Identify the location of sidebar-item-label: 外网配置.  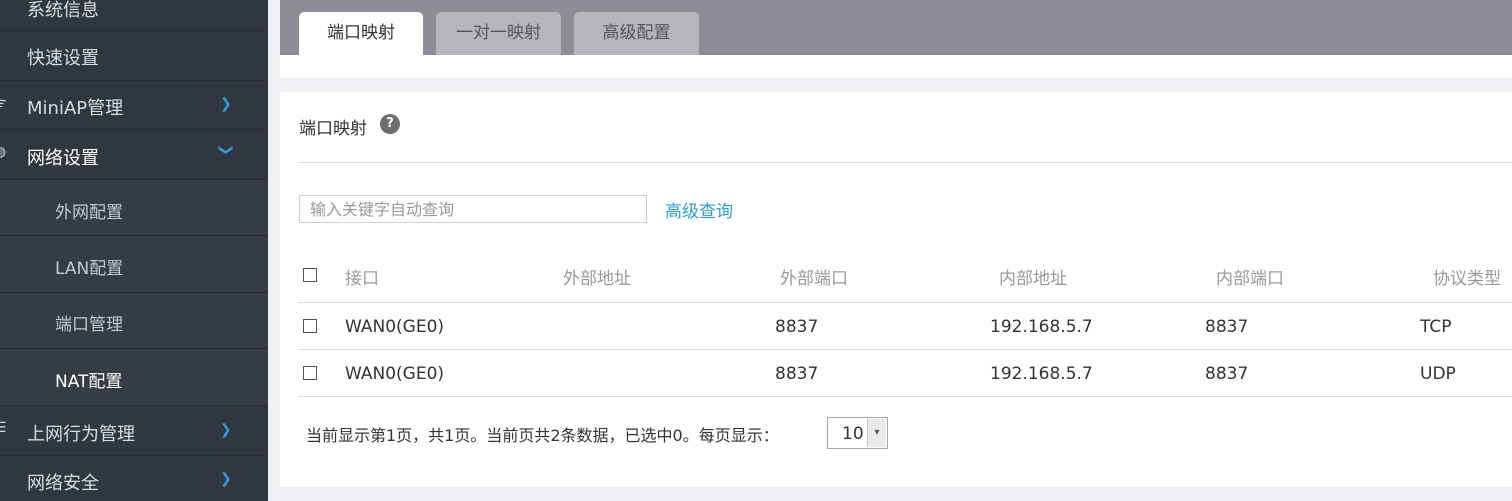
(89, 213).